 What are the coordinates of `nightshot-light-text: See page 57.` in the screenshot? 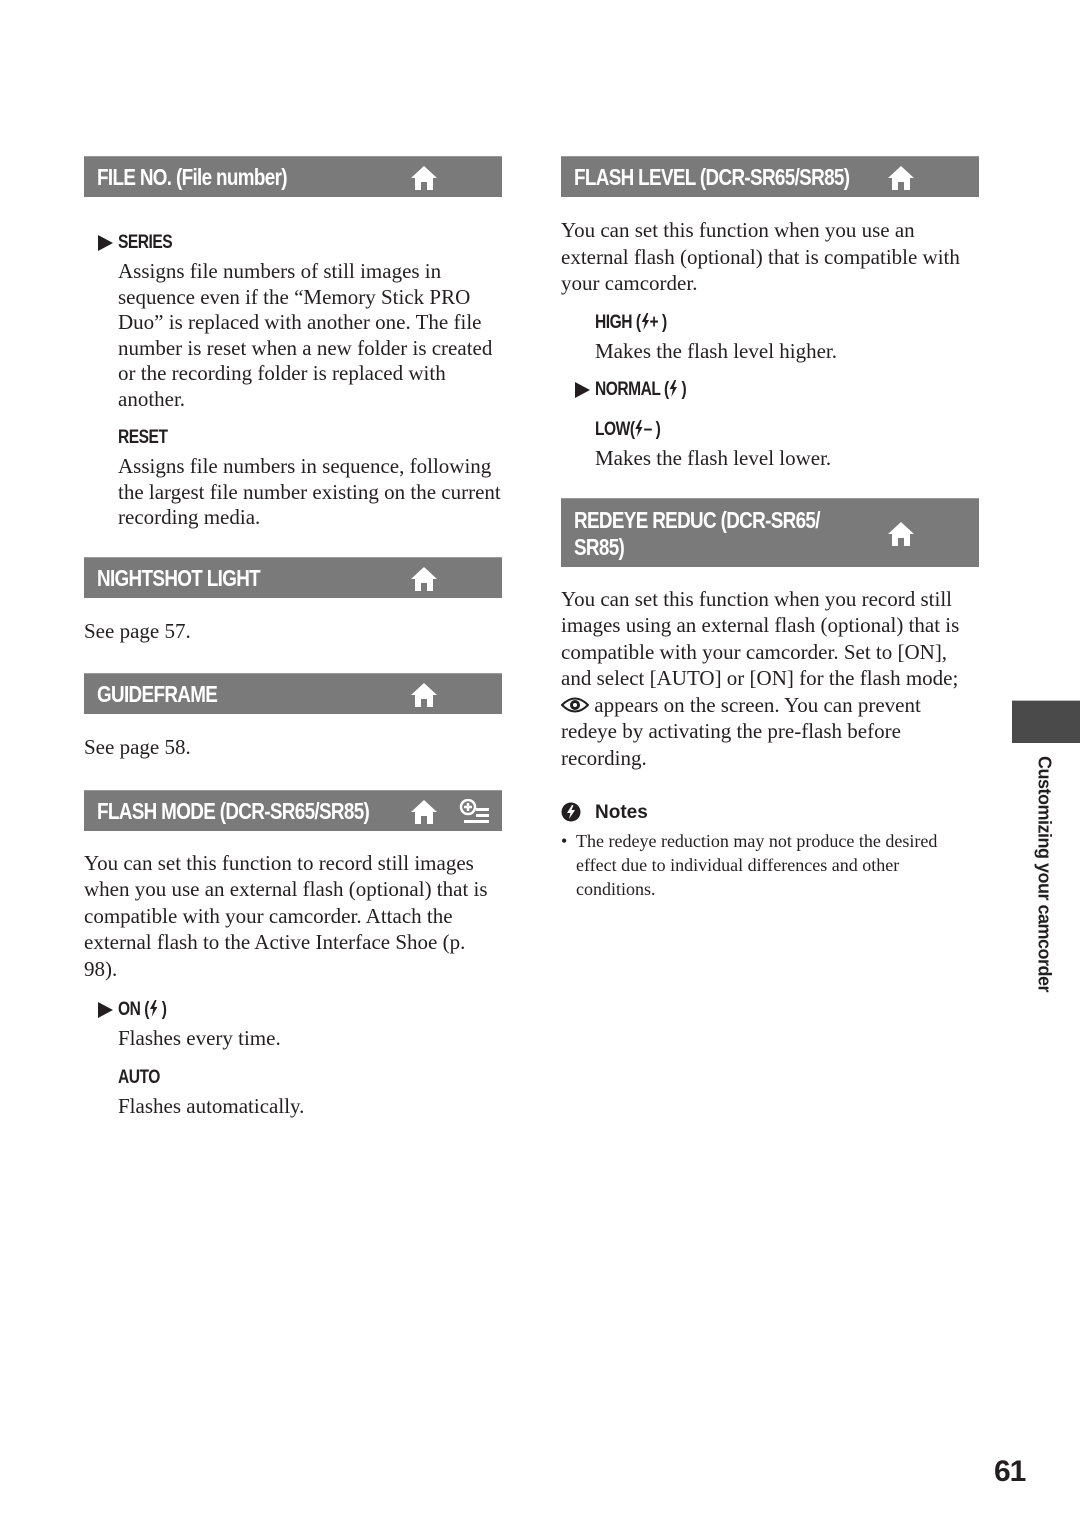 It's located at (137, 630).